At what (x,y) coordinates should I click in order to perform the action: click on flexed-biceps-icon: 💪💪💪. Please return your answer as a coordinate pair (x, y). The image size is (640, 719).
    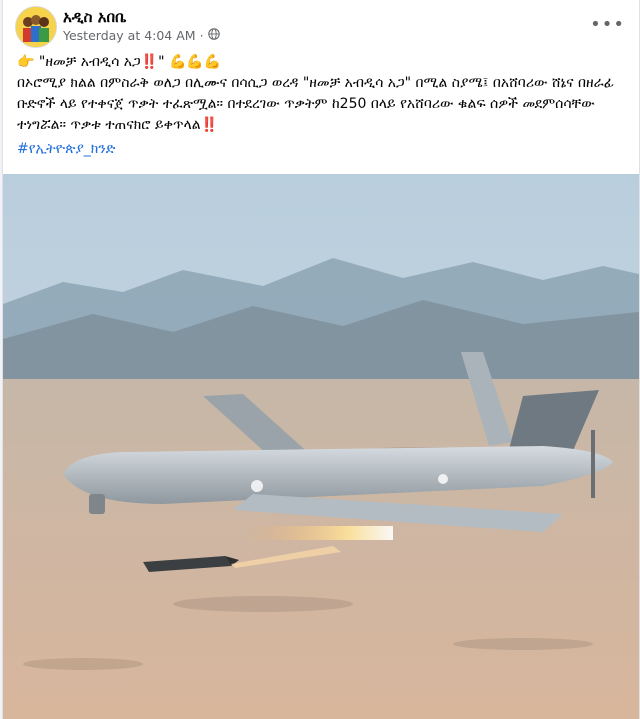
    Looking at the image, I should click on (195, 62).